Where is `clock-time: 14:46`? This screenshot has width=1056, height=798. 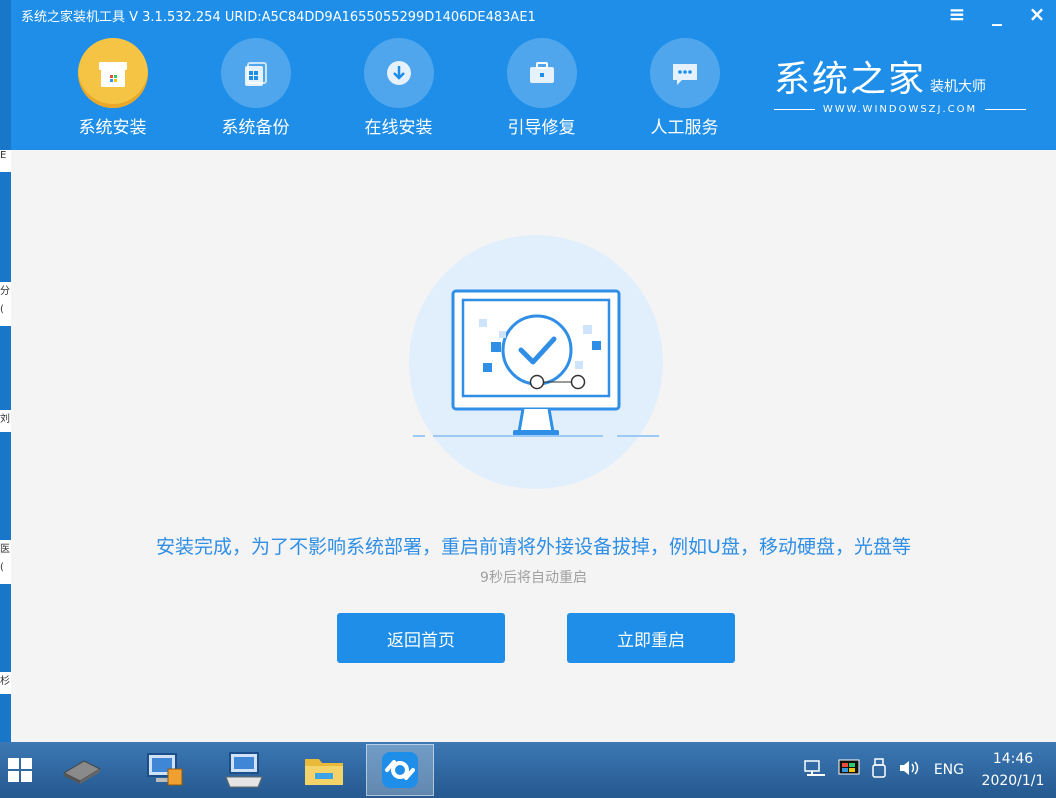 clock-time: 14:46 is located at coordinates (1013, 759).